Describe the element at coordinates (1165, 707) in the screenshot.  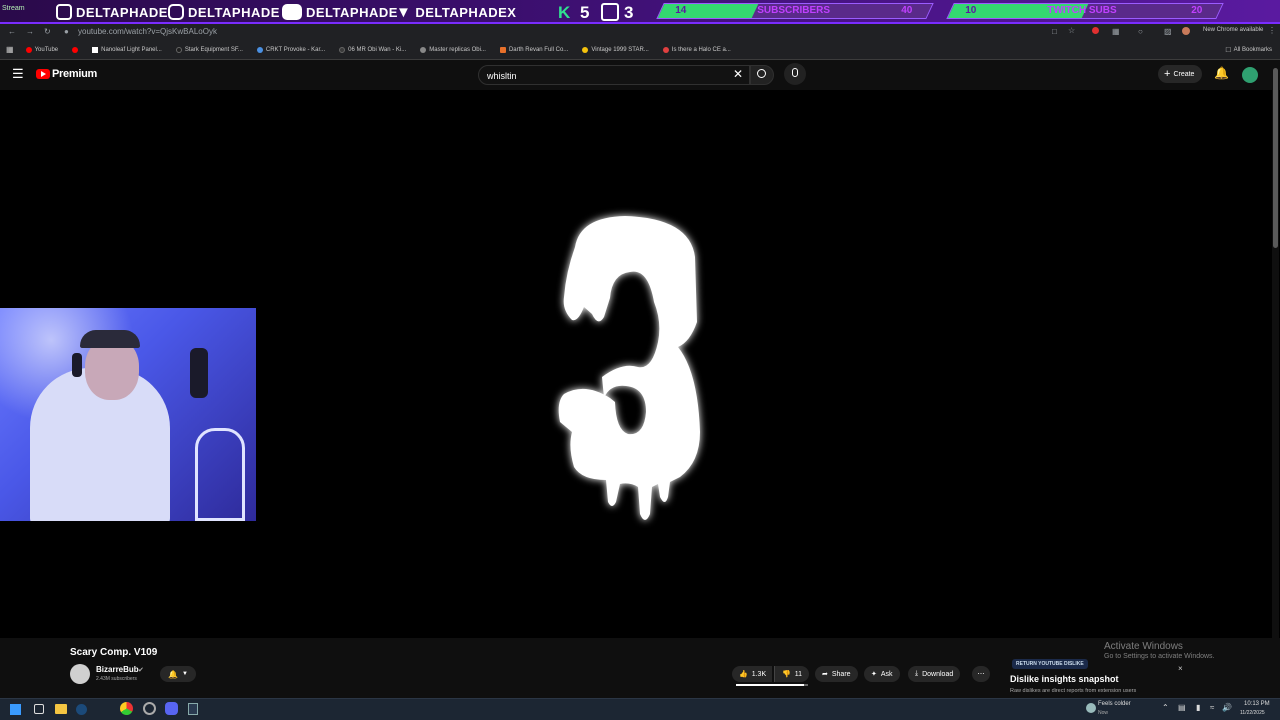
I see `tray-chevron-icon: ⌃` at that location.